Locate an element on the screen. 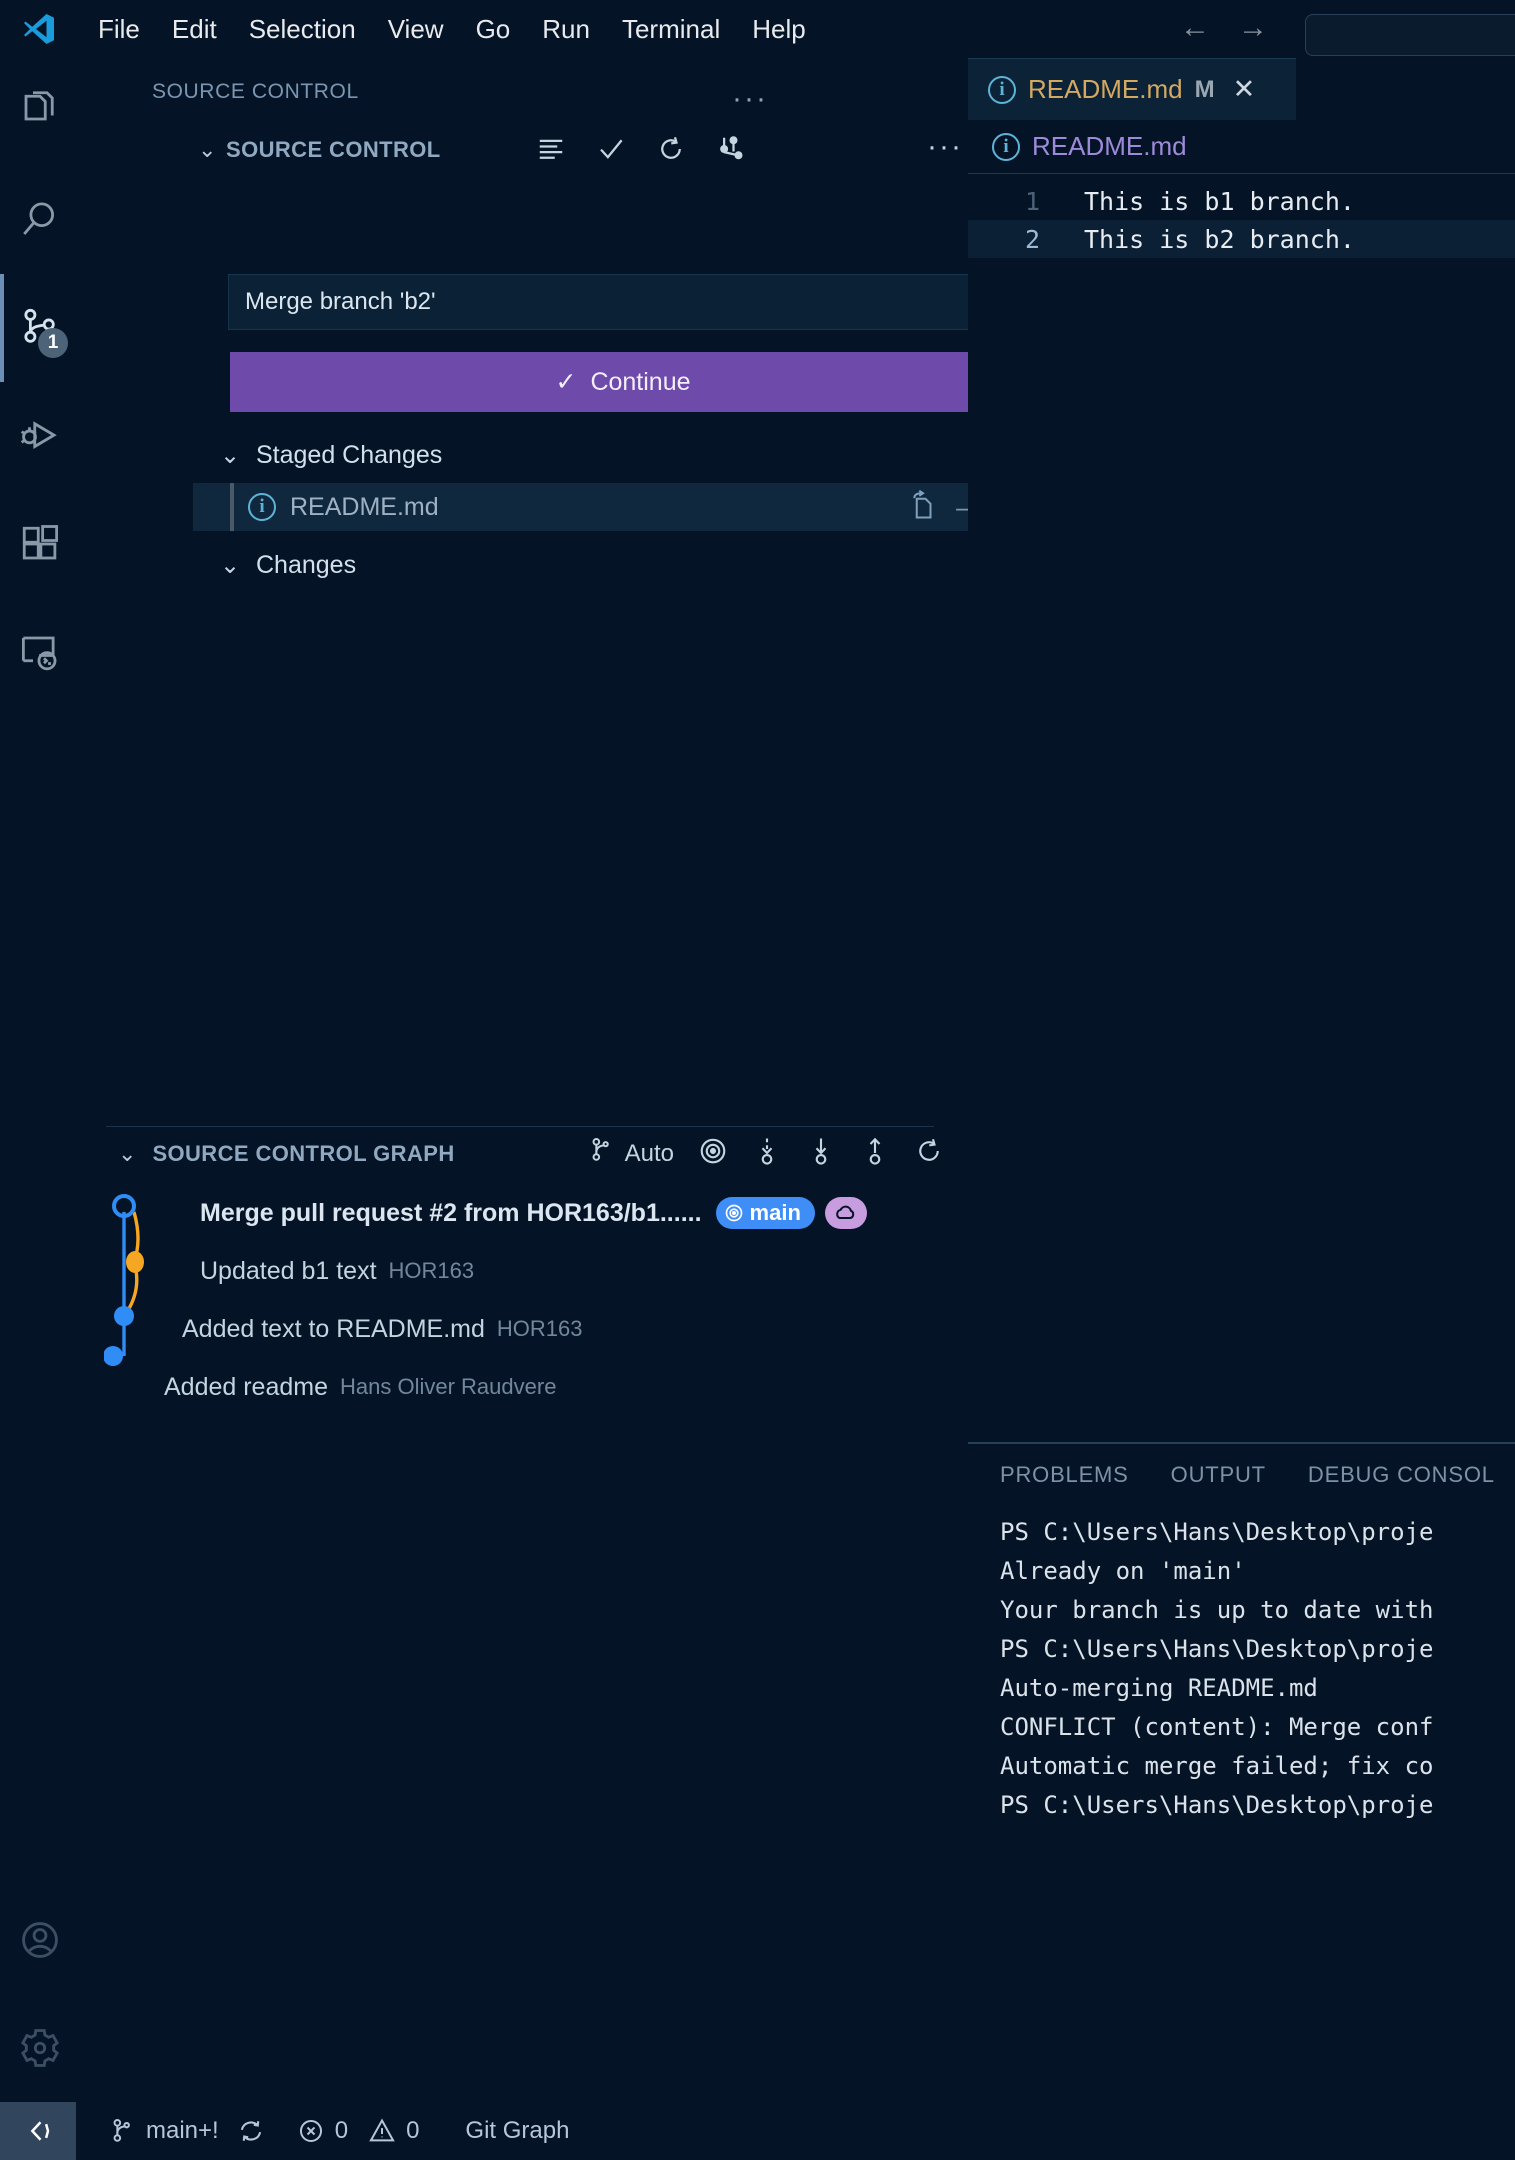 This screenshot has width=1515, height=2160. pull-icon is located at coordinates (821, 1153).